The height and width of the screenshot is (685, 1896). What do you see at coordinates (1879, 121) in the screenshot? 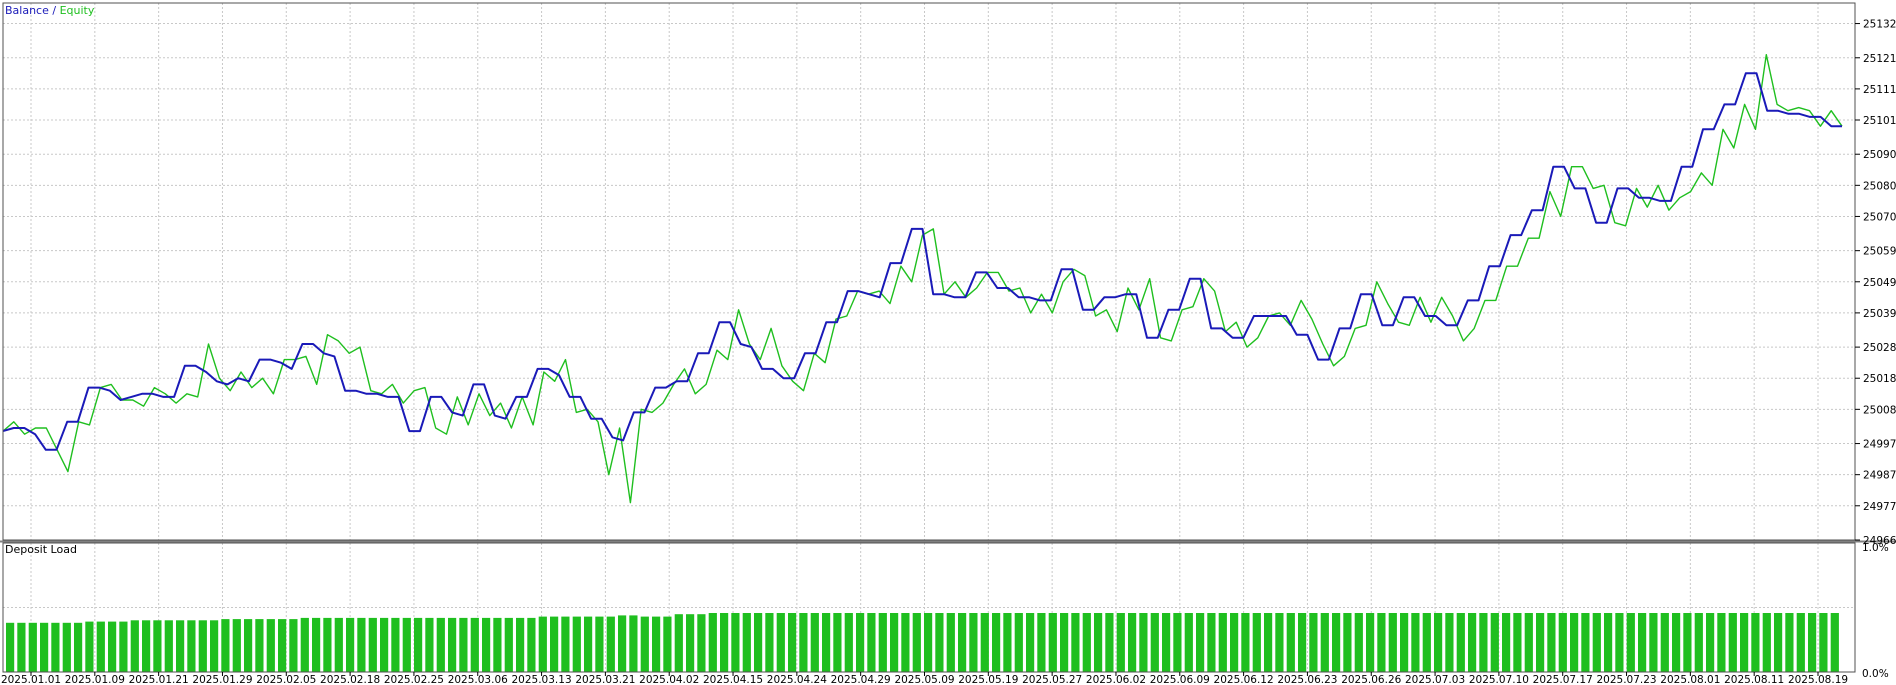
I see `y-tick-label: 25101` at bounding box center [1879, 121].